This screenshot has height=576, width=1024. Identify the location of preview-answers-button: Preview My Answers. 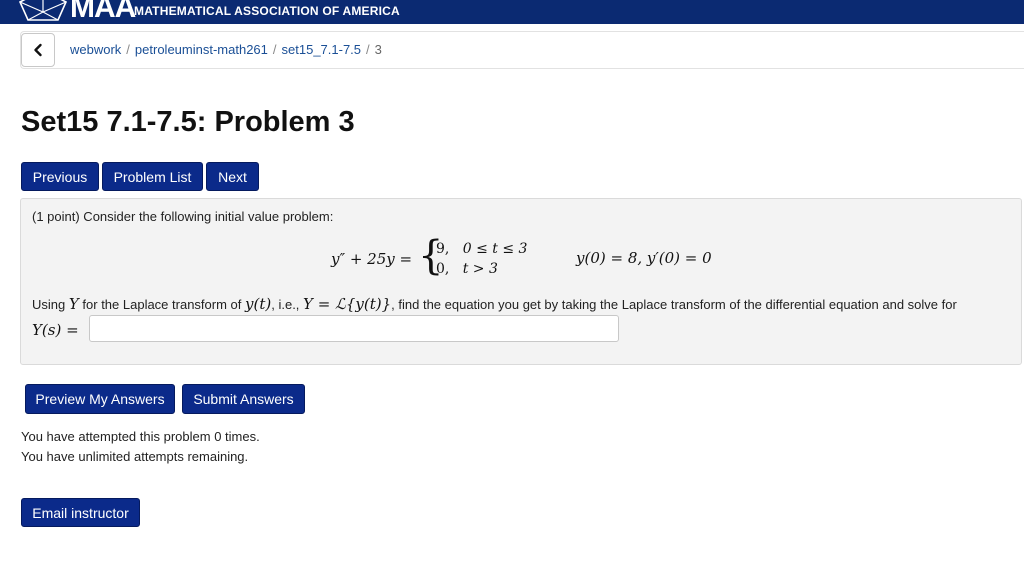
(100, 399).